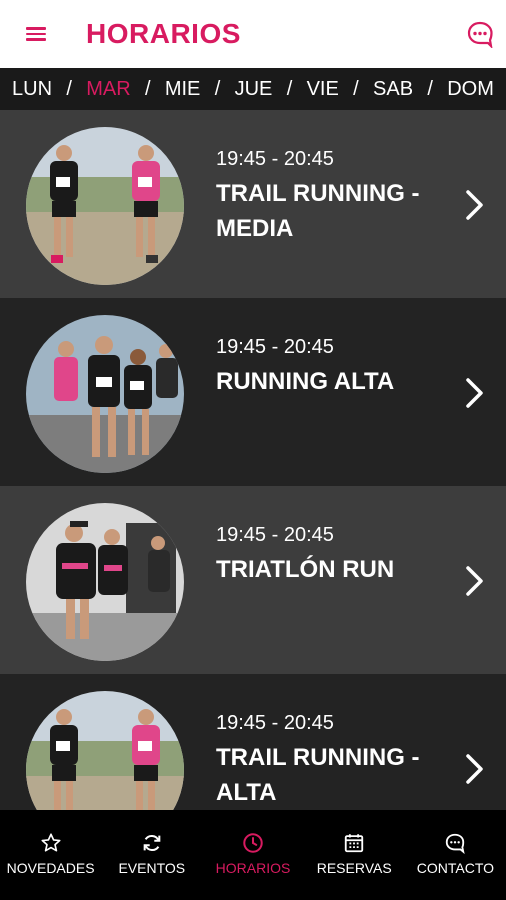  What do you see at coordinates (183, 89) in the screenshot?
I see `day-tab-mie: MIE` at bounding box center [183, 89].